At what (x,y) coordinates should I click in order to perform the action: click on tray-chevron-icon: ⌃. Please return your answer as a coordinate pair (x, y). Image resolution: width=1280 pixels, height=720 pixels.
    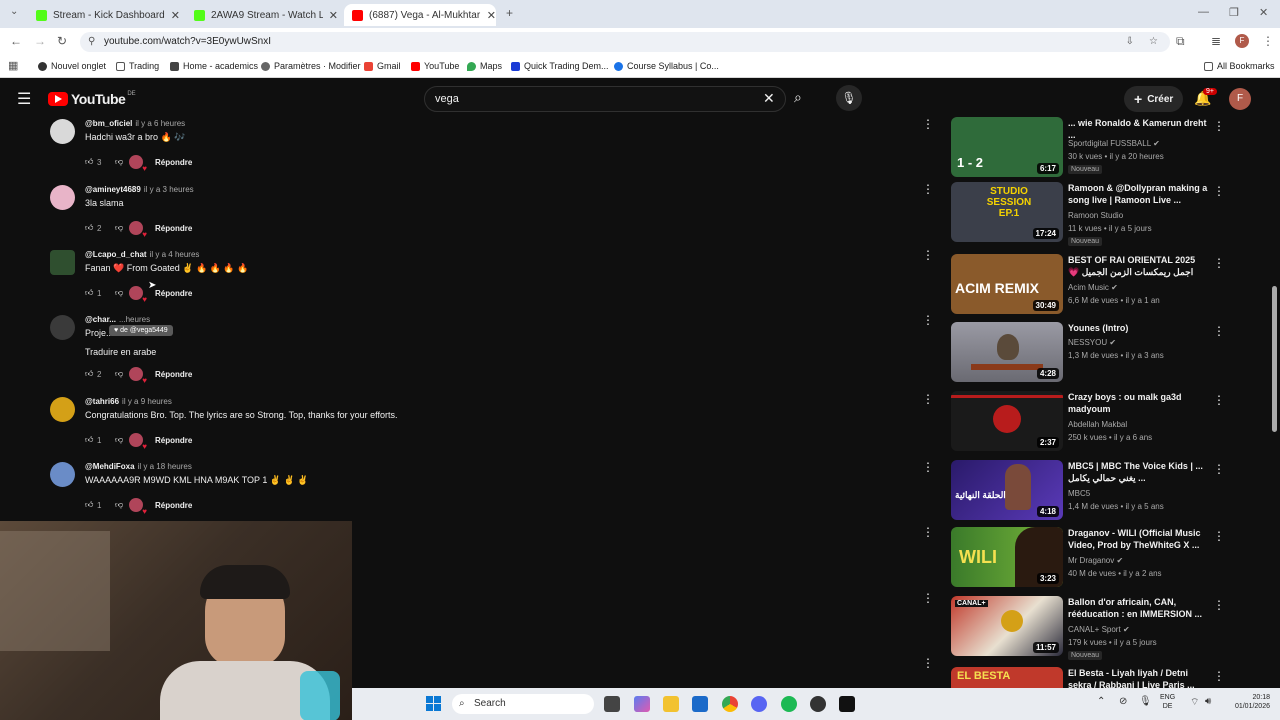
    Looking at the image, I should click on (1101, 701).